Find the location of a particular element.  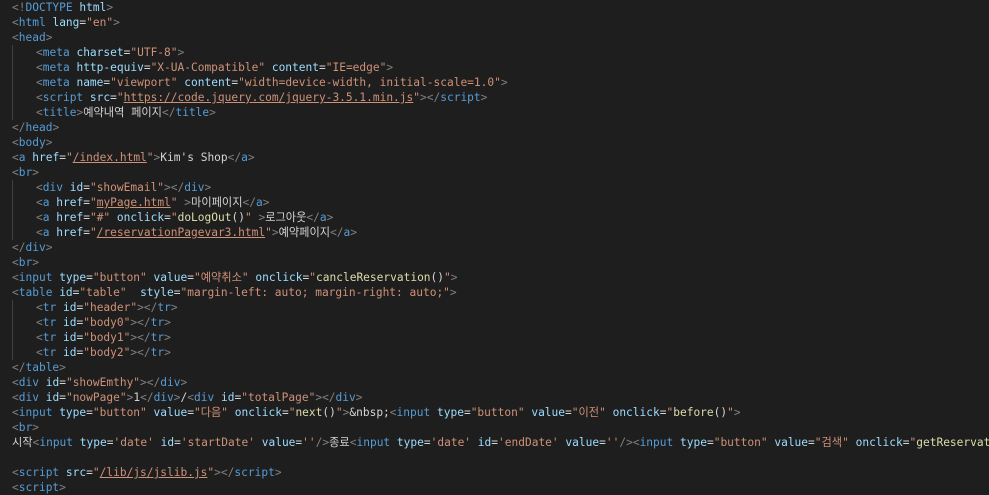

code-line: <meta charset="UTF-8"> is located at coordinates (494, 52).